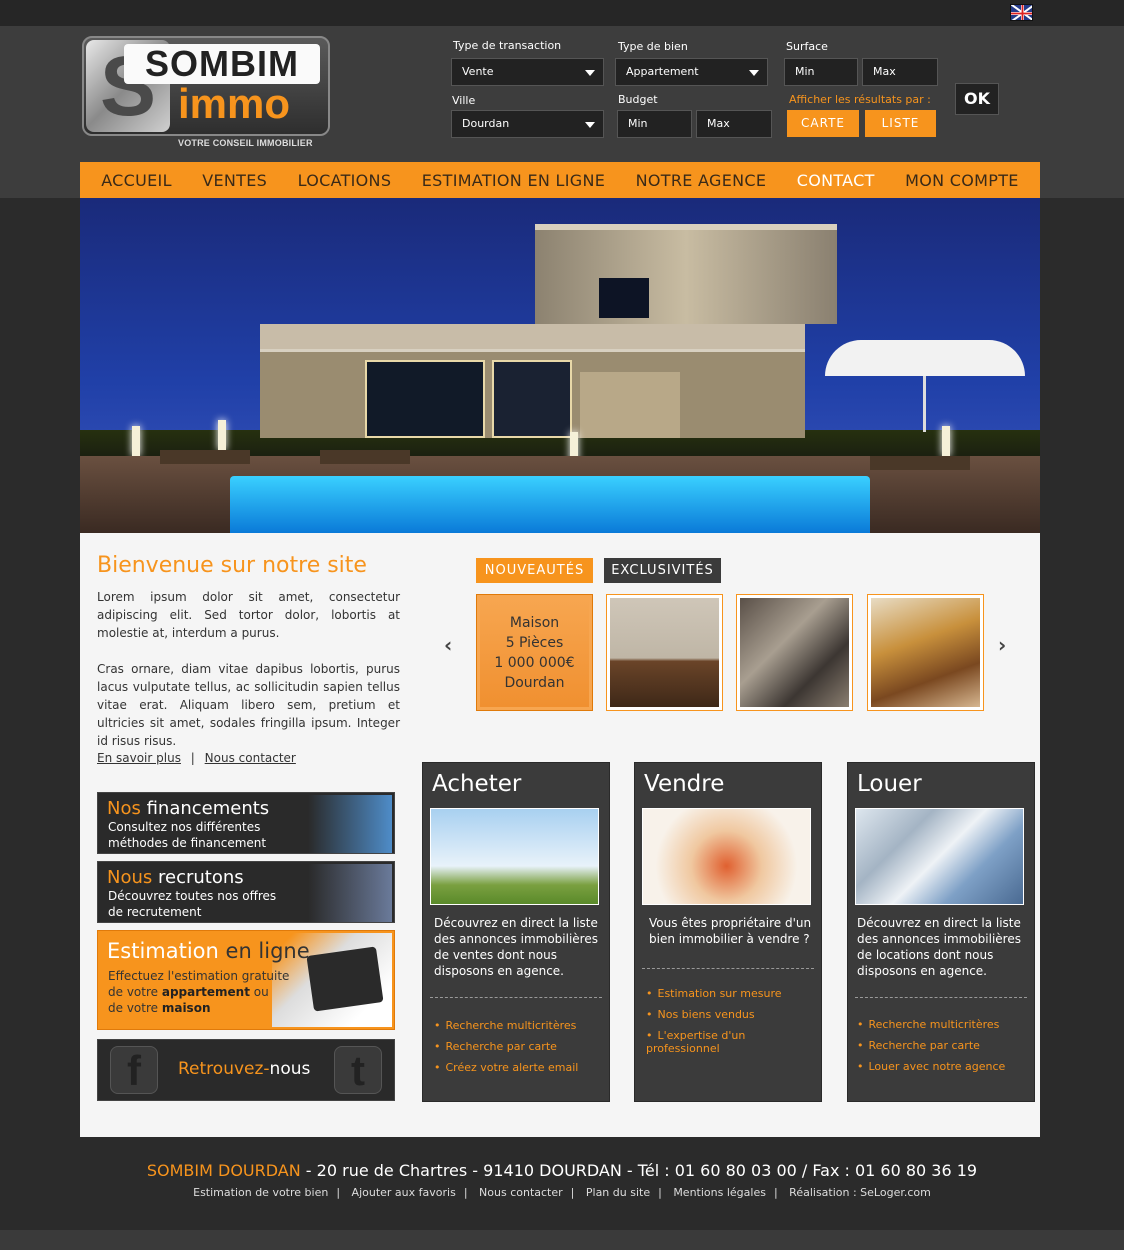 The image size is (1124, 1250). I want to click on featured-price: 1 000 000€, so click(534, 662).